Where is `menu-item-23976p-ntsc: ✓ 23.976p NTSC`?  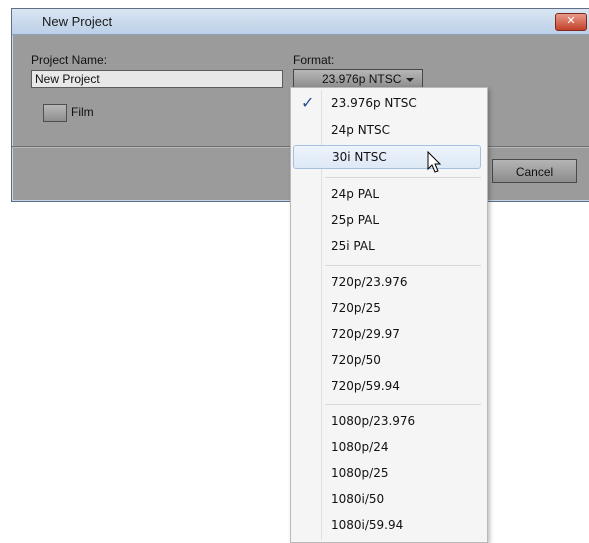 menu-item-23976p-ntsc: ✓ 23.976p NTSC is located at coordinates (387, 103).